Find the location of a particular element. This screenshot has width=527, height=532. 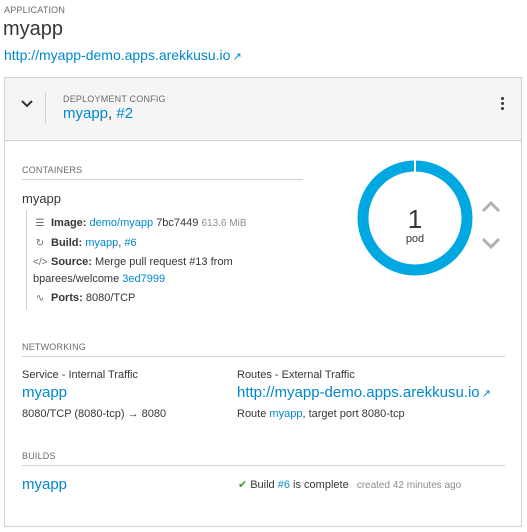

deployment-card-header: DEPLOYMENT CONFIG myapp, #2 is located at coordinates (263, 109).